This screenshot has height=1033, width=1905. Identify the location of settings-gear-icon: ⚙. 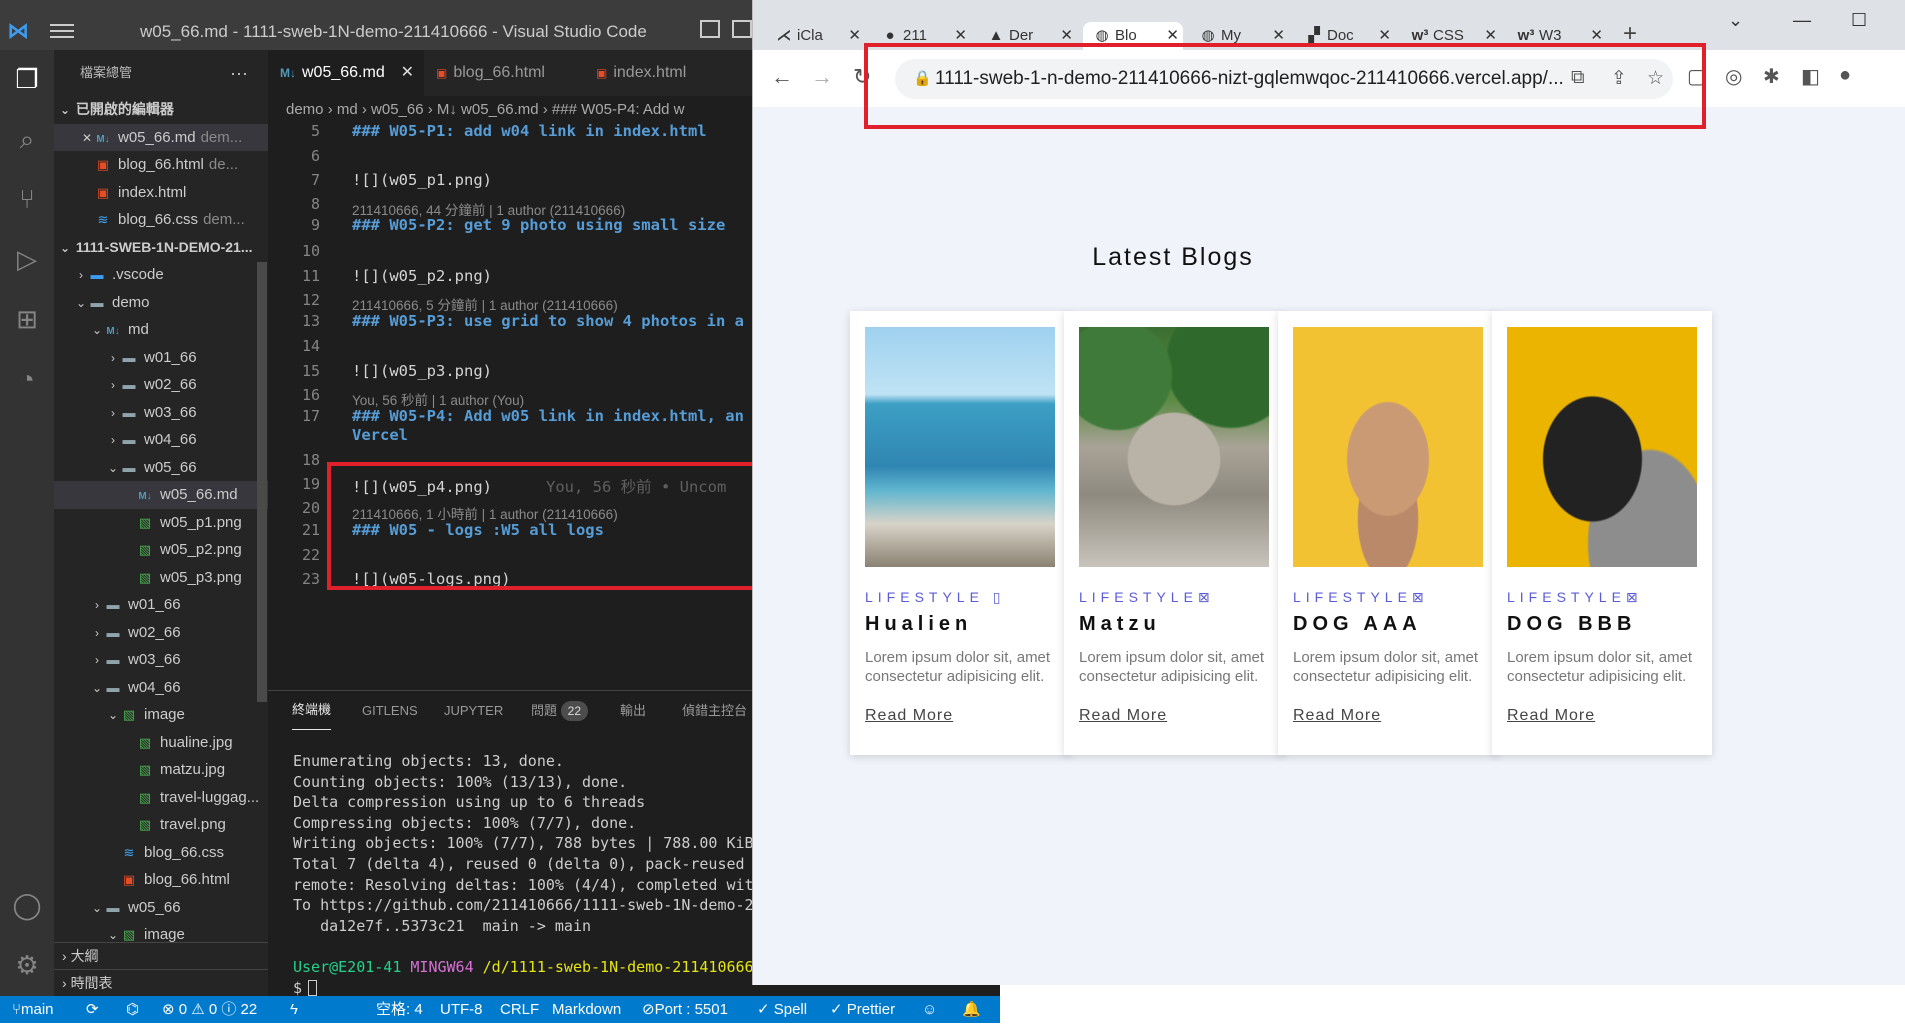
(27, 965).